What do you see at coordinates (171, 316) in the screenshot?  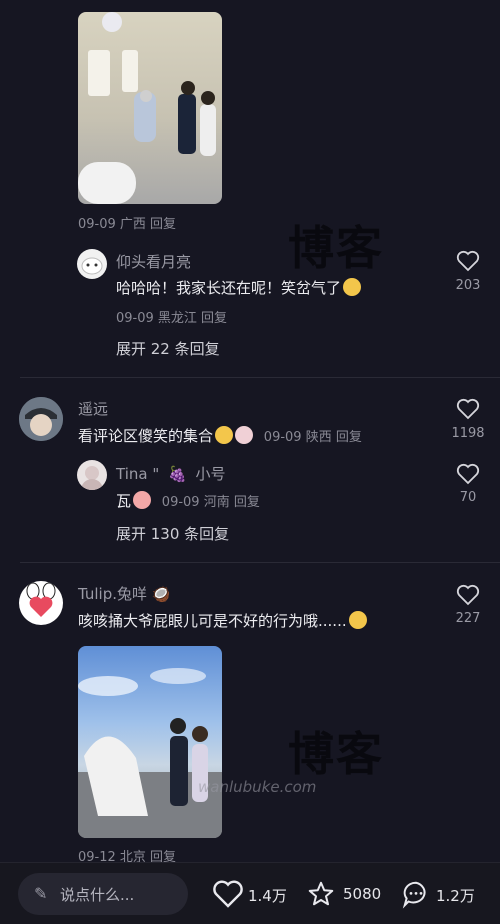 I see `comment-meta: 09-09 黑龙江 回复` at bounding box center [171, 316].